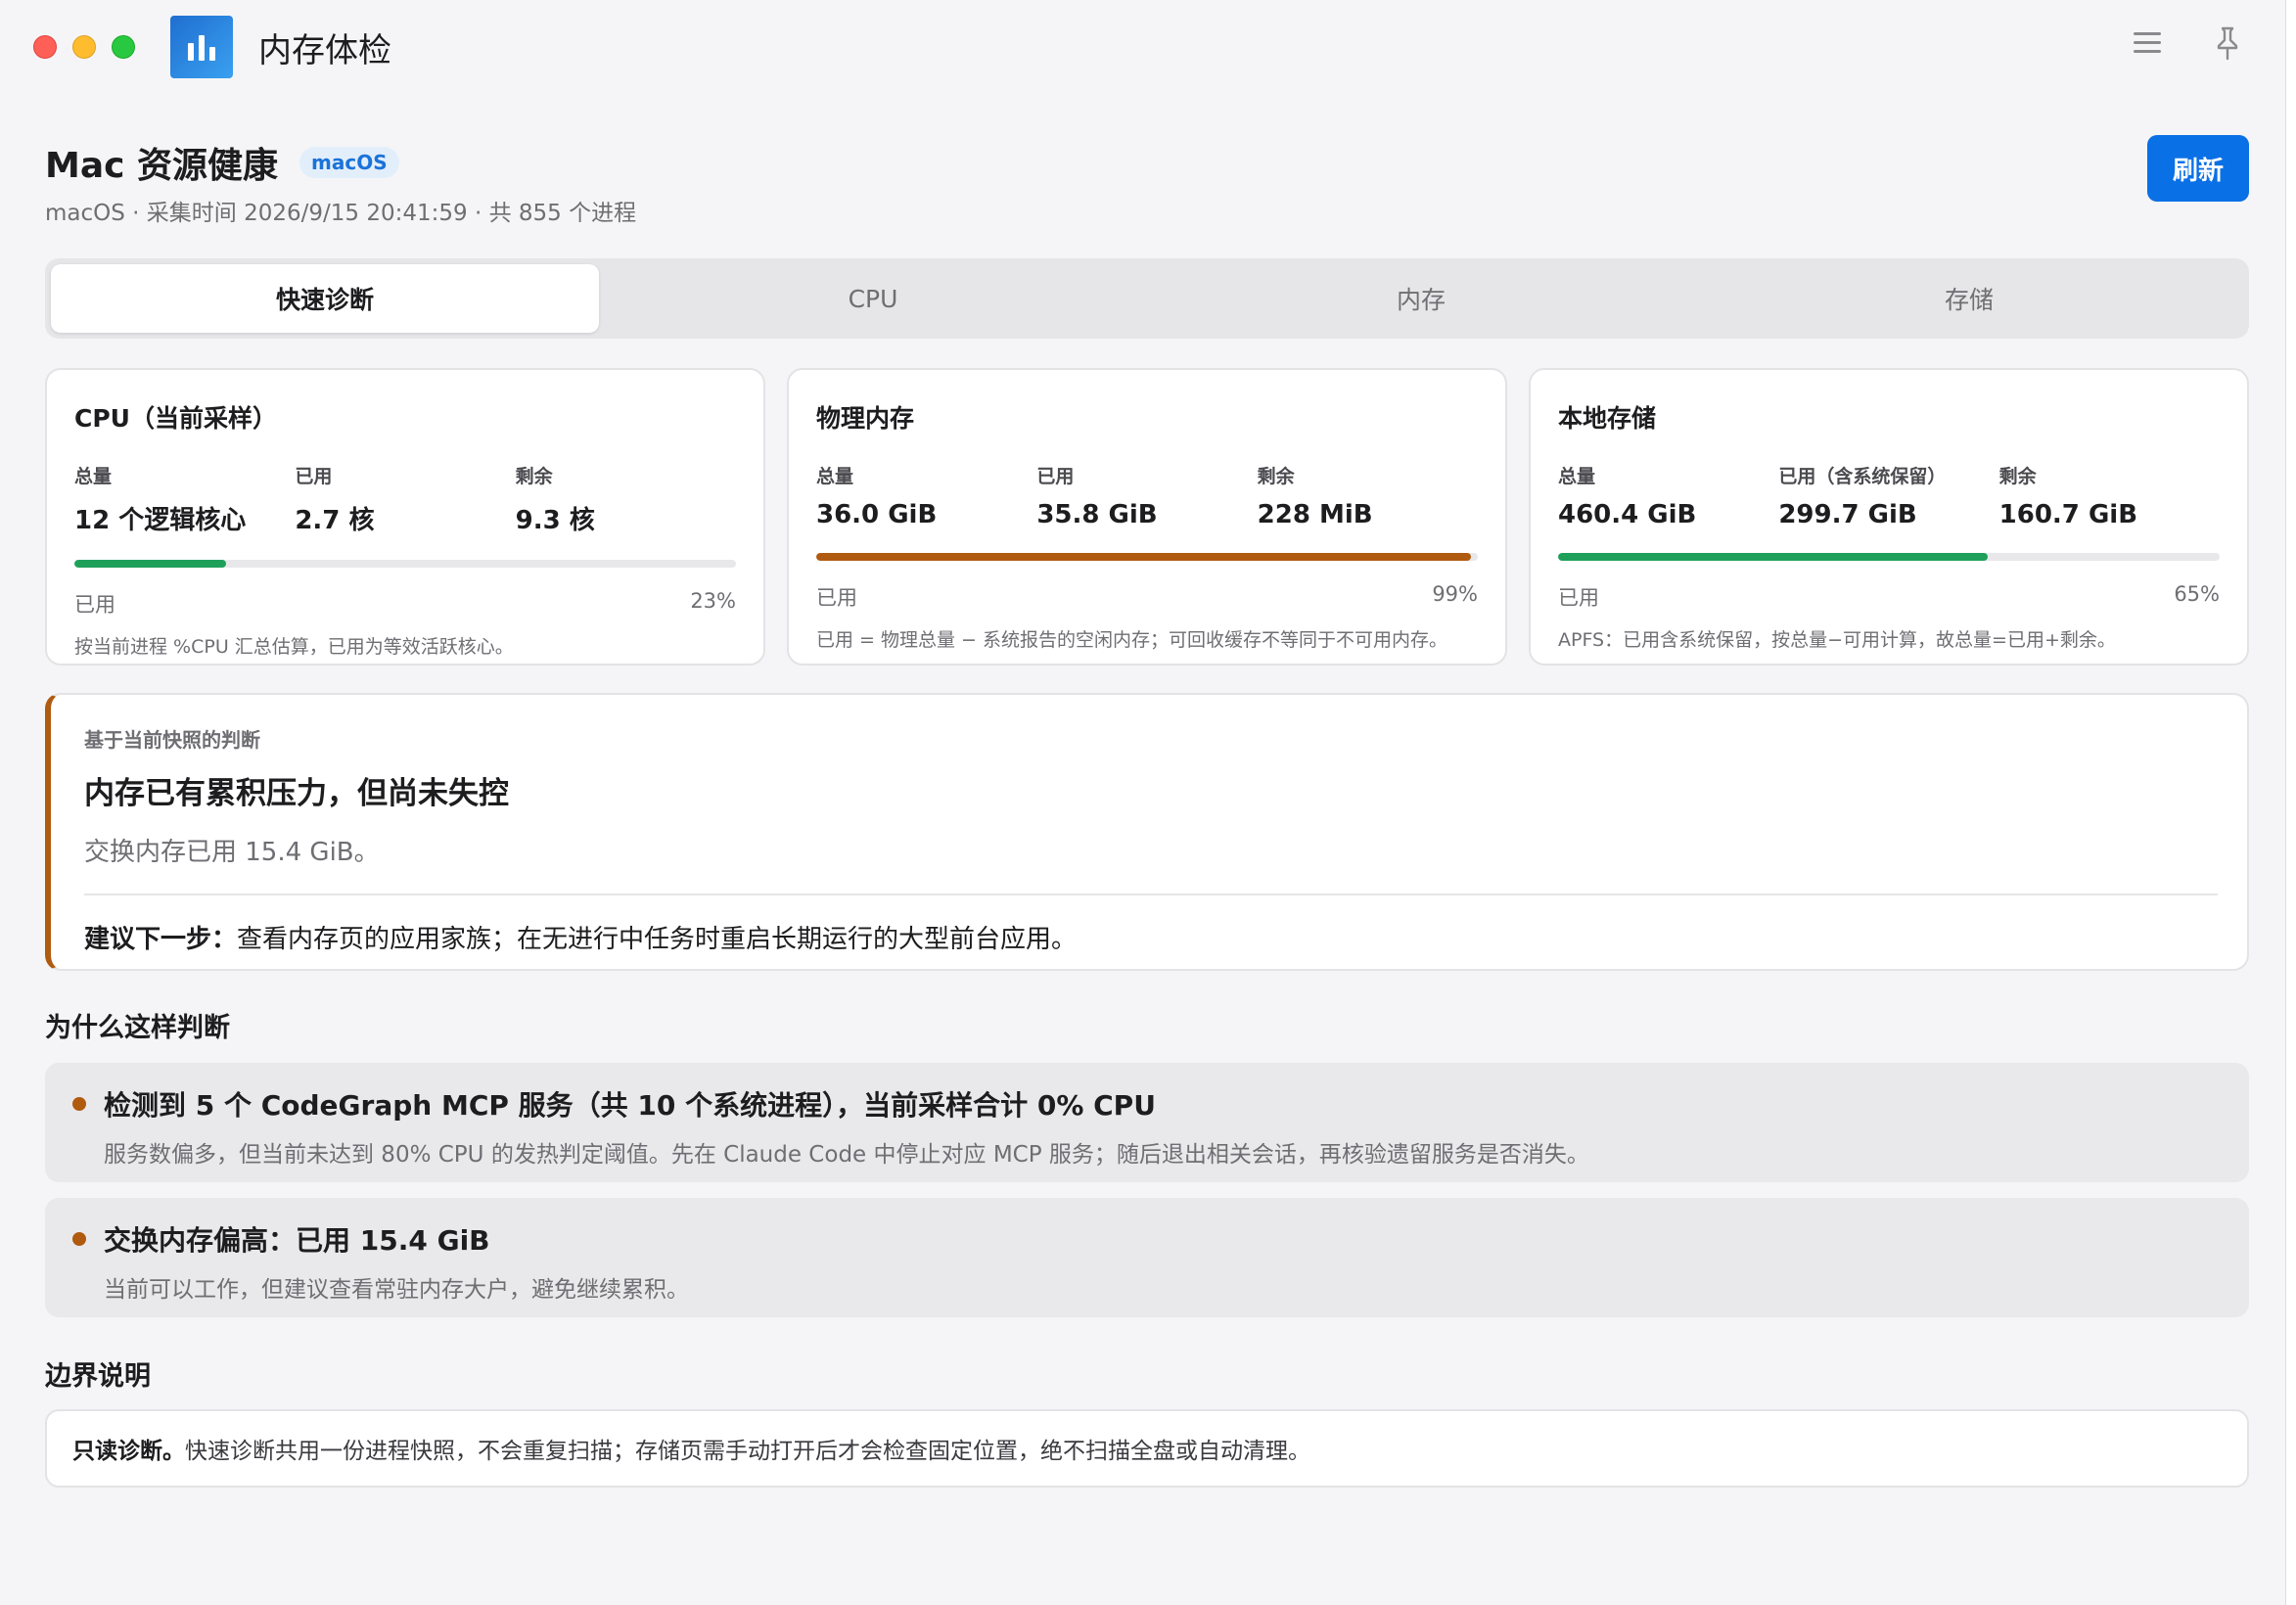  Describe the element at coordinates (1421, 298) in the screenshot. I see `tab-memory: 内存` at that location.